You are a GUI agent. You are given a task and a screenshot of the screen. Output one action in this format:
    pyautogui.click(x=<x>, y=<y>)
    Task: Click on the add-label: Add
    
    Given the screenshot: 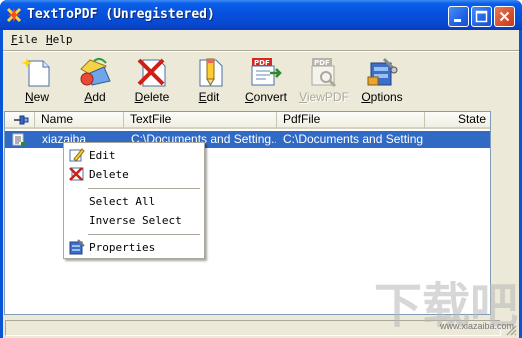 What is the action you would take?
    pyautogui.click(x=95, y=97)
    